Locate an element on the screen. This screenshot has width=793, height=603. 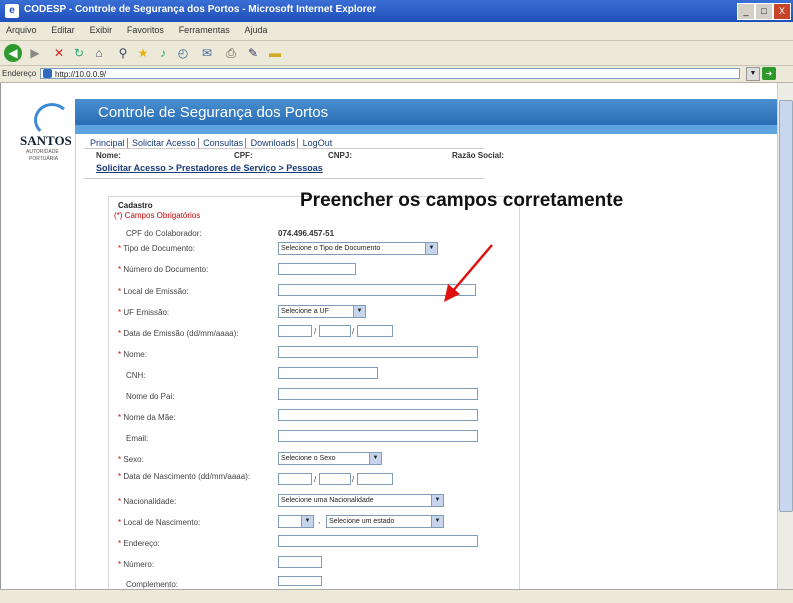
form-title: Cadastro is located at coordinates (135, 205).